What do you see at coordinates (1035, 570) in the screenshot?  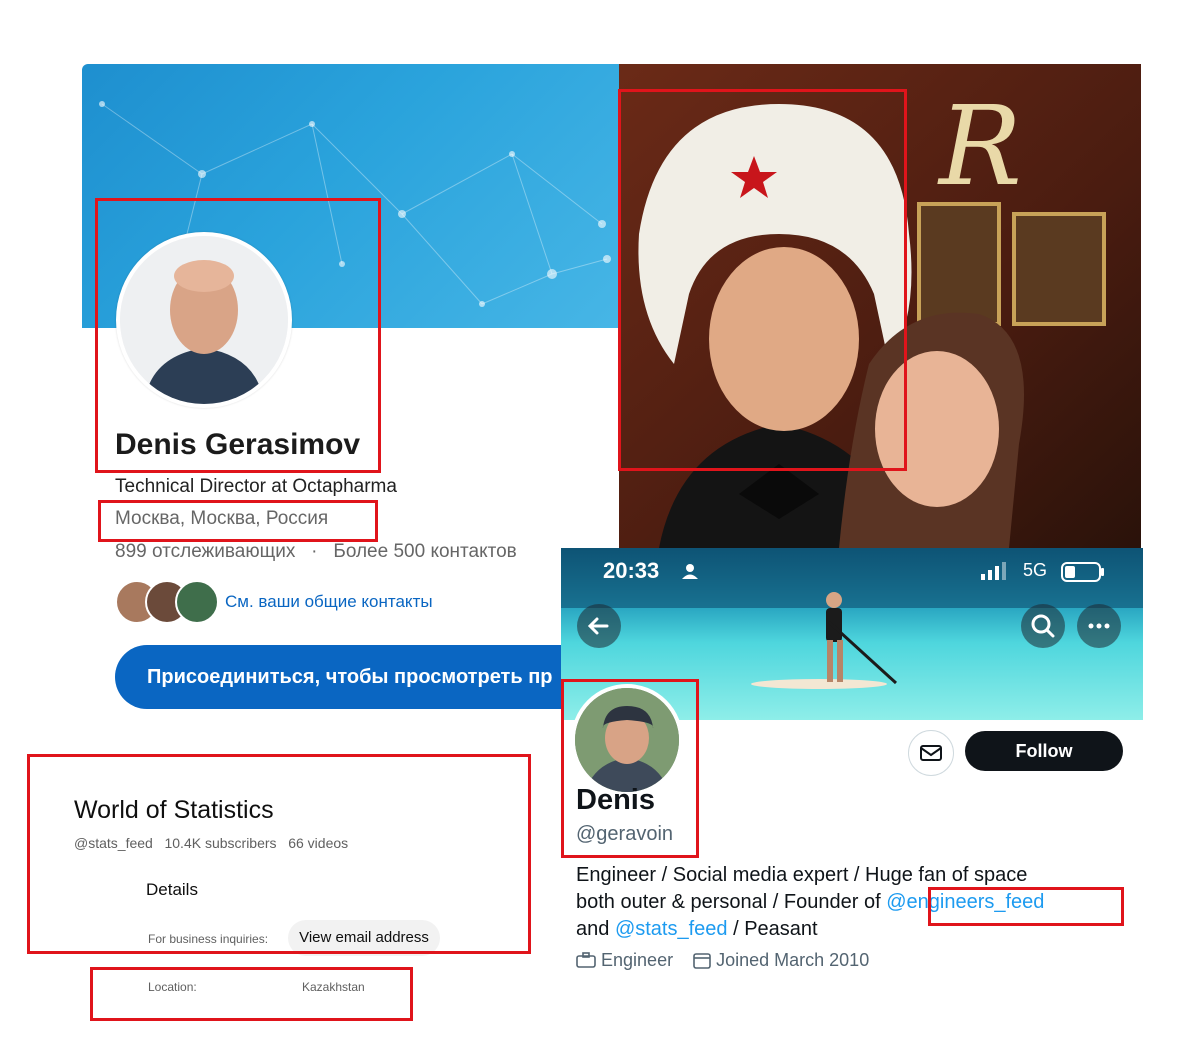 I see `network-type: 5G` at bounding box center [1035, 570].